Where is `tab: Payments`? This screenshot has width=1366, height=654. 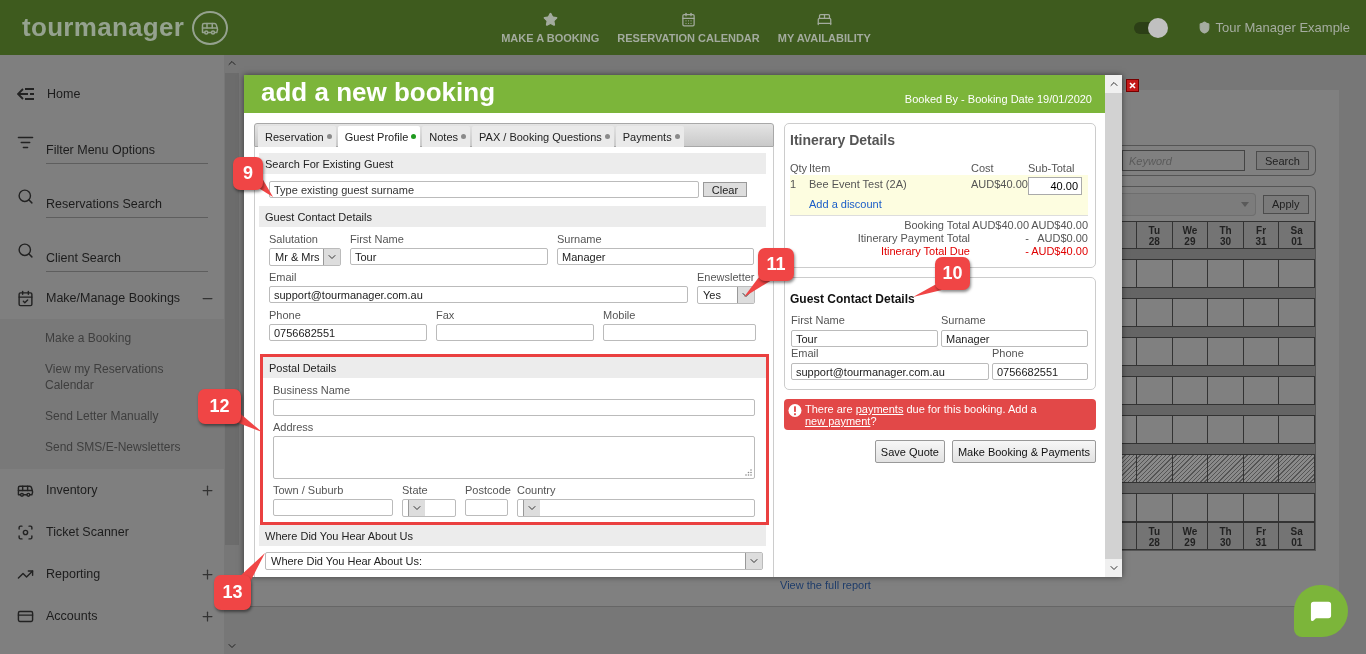
tab: Payments is located at coordinates (649, 136).